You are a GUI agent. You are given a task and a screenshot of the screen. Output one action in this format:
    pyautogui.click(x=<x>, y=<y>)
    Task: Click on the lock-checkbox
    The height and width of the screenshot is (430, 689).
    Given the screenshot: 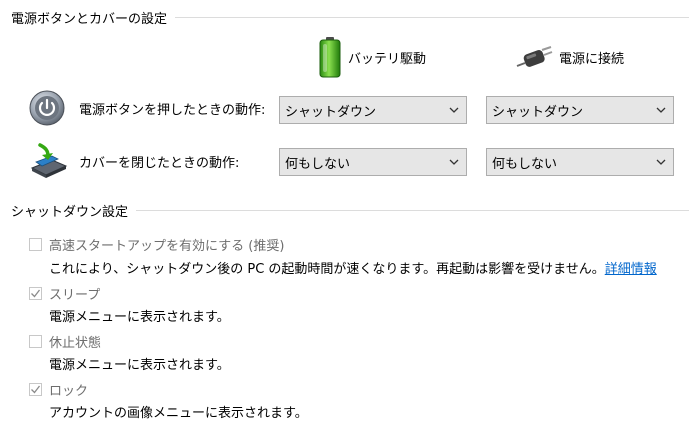 What is the action you would take?
    pyautogui.click(x=35, y=389)
    